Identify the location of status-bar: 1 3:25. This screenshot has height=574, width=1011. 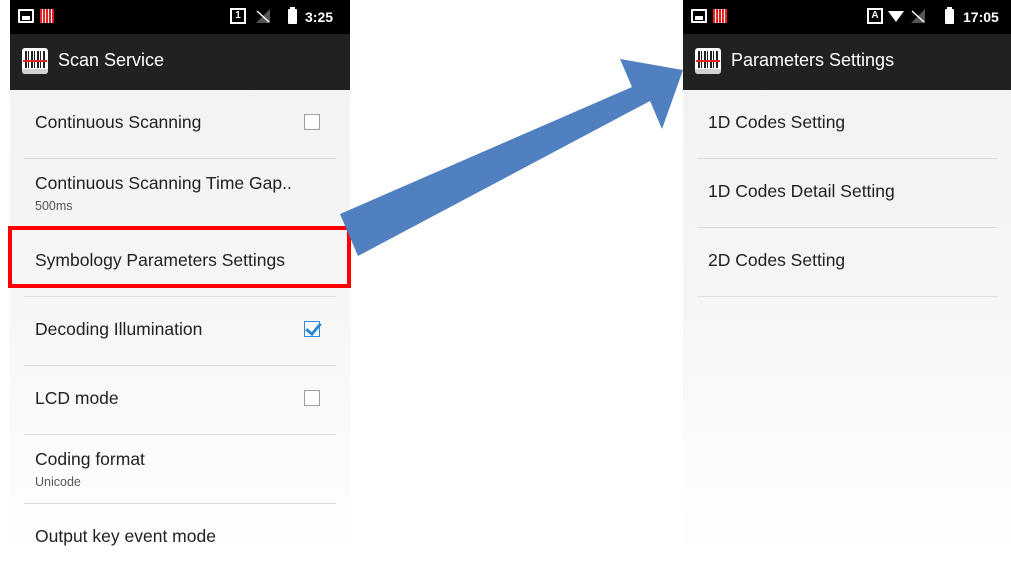
(180, 17).